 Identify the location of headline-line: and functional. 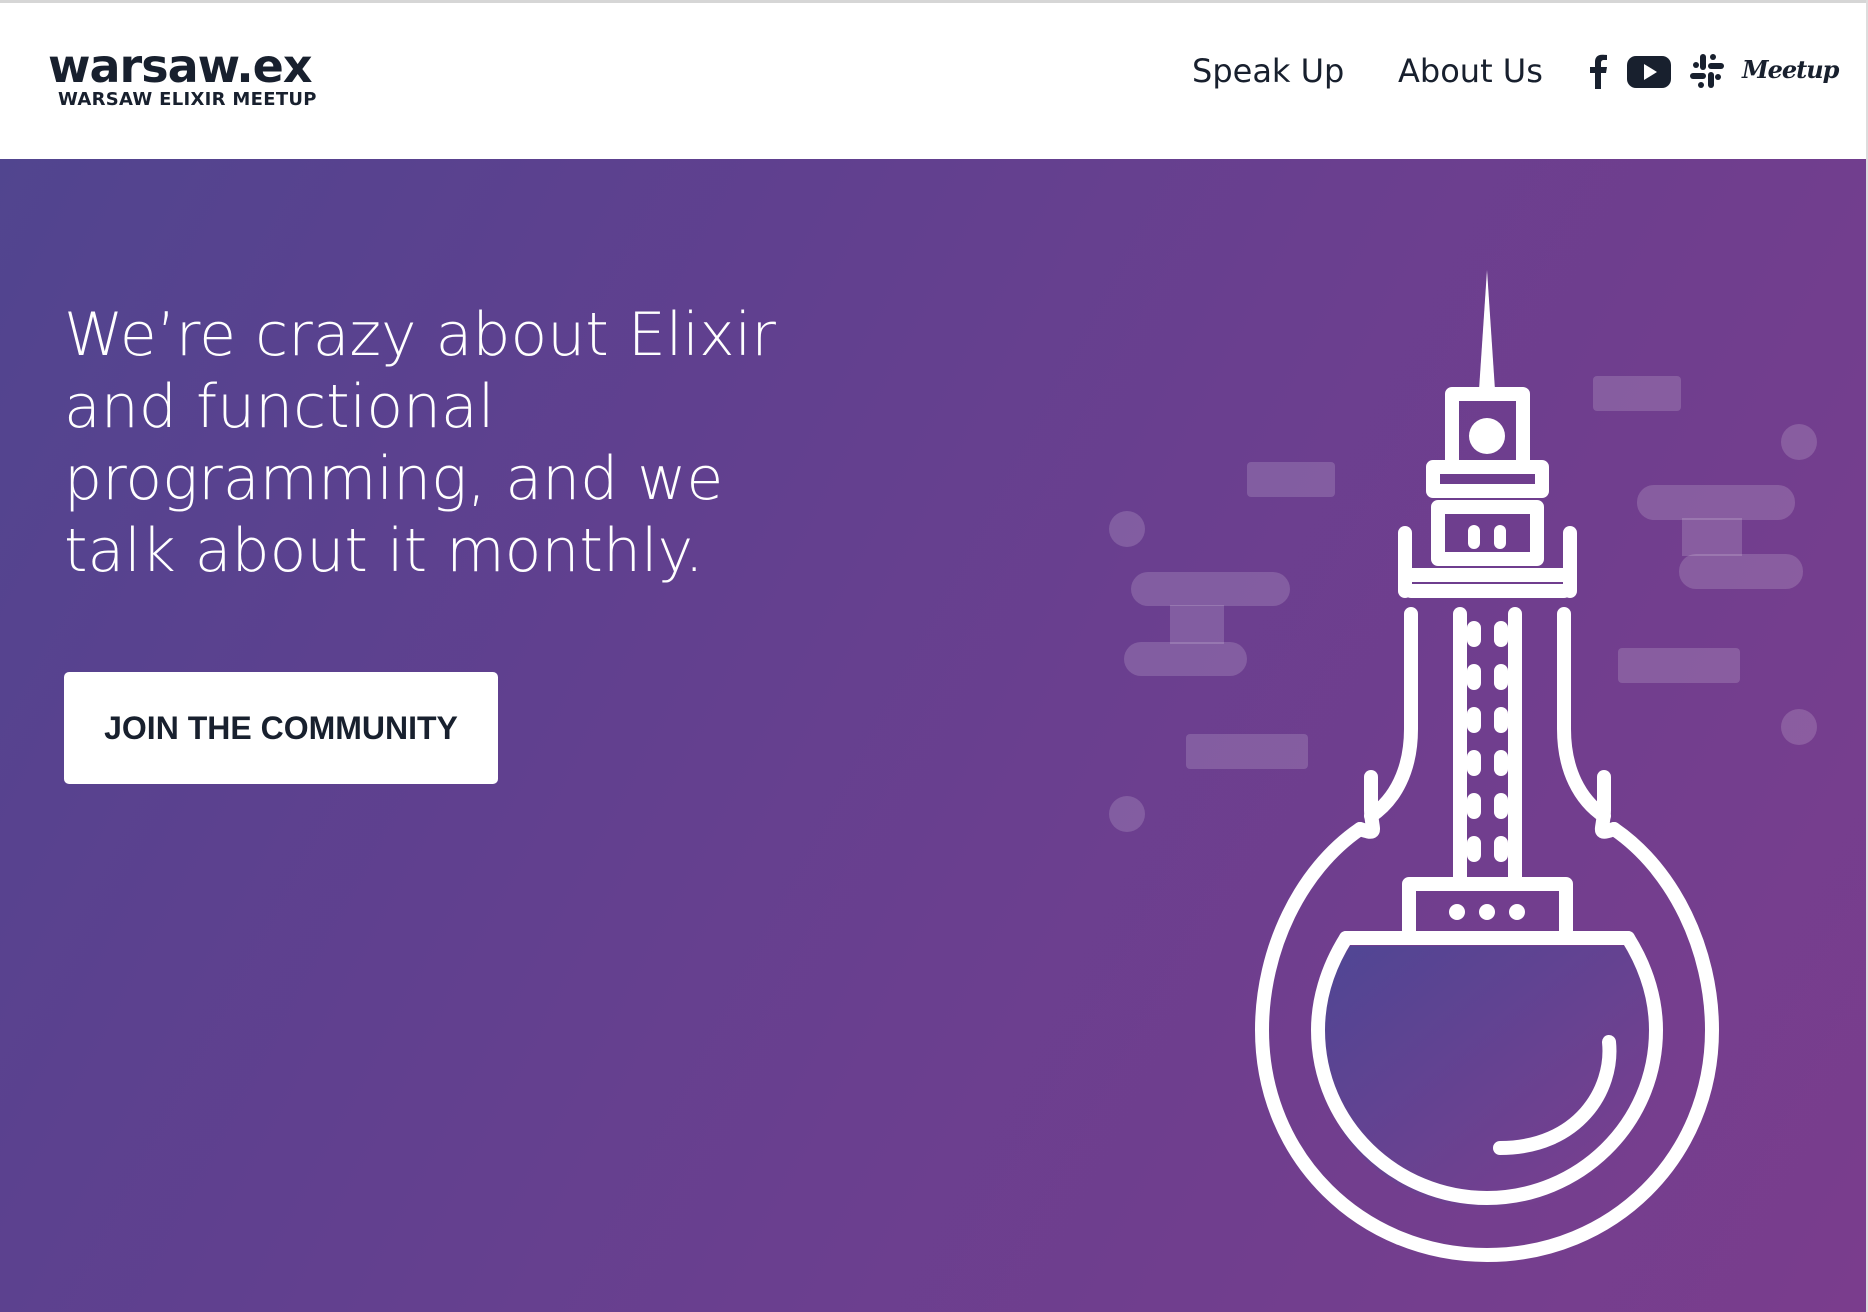
(279, 407).